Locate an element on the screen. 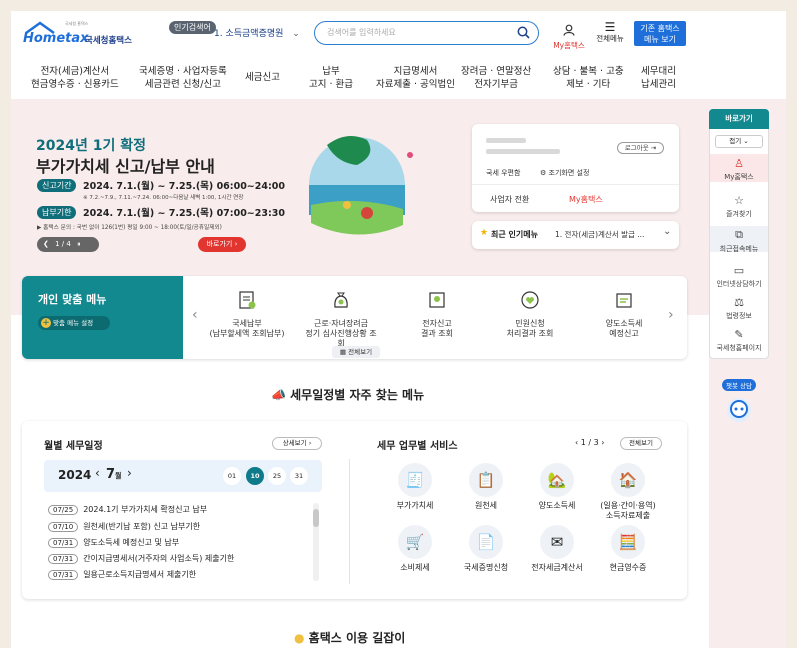 Image resolution: width=797 pixels, height=648 pixels. old-menu-button: 기존 홈택스 메뉴 보기 is located at coordinates (660, 33).